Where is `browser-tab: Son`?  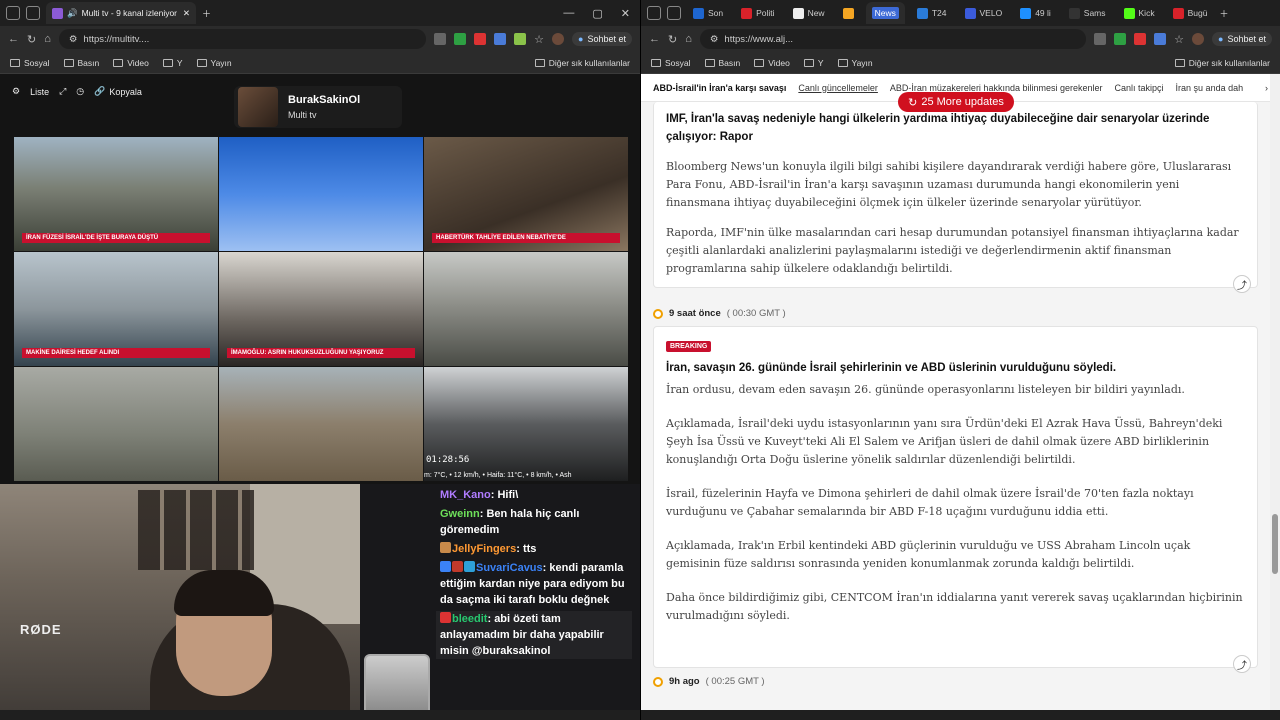
browser-tab: Son is located at coordinates (708, 13).